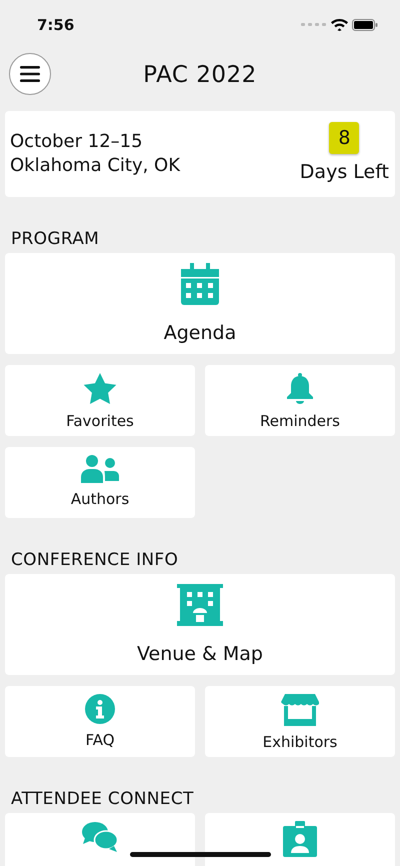 This screenshot has height=866, width=400. I want to click on days-left-label: Days Left, so click(344, 172).